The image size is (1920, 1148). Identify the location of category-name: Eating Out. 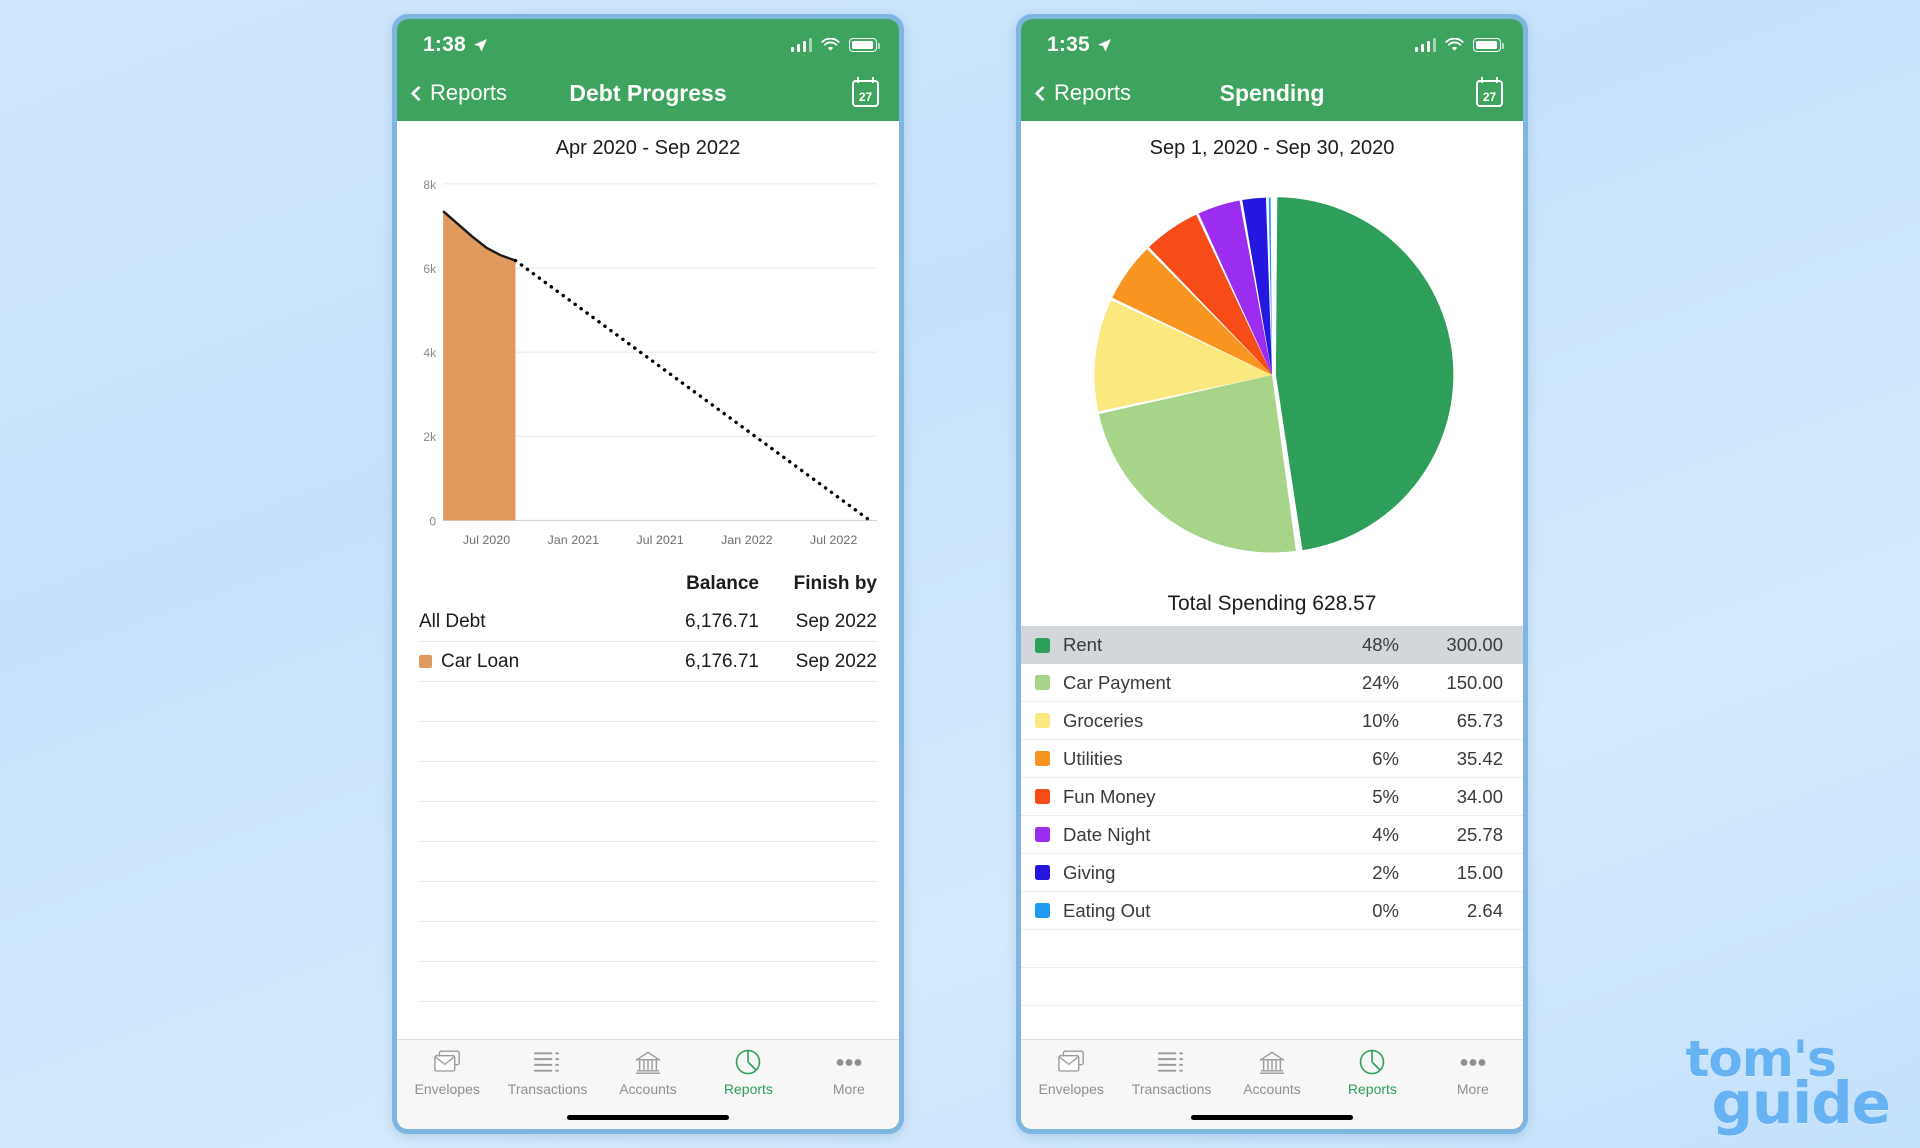
(1107, 910).